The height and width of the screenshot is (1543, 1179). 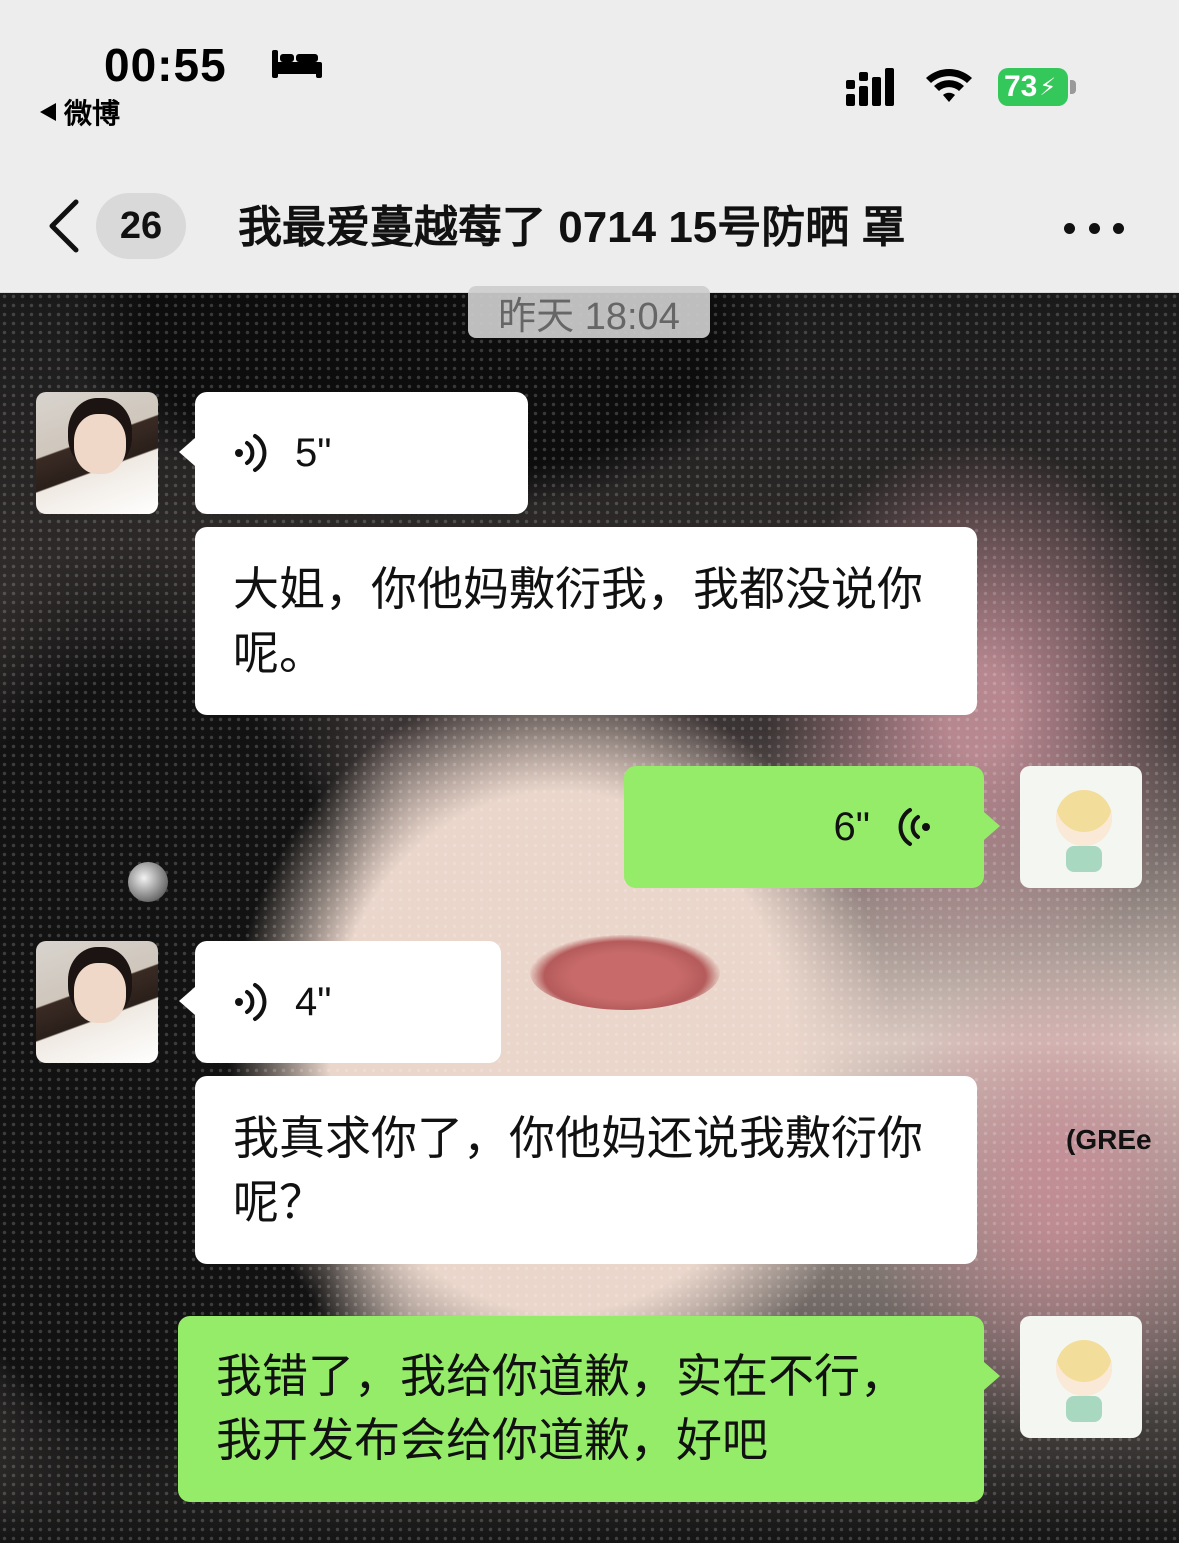 What do you see at coordinates (851, 827) in the screenshot?
I see `voice-duration: 6"` at bounding box center [851, 827].